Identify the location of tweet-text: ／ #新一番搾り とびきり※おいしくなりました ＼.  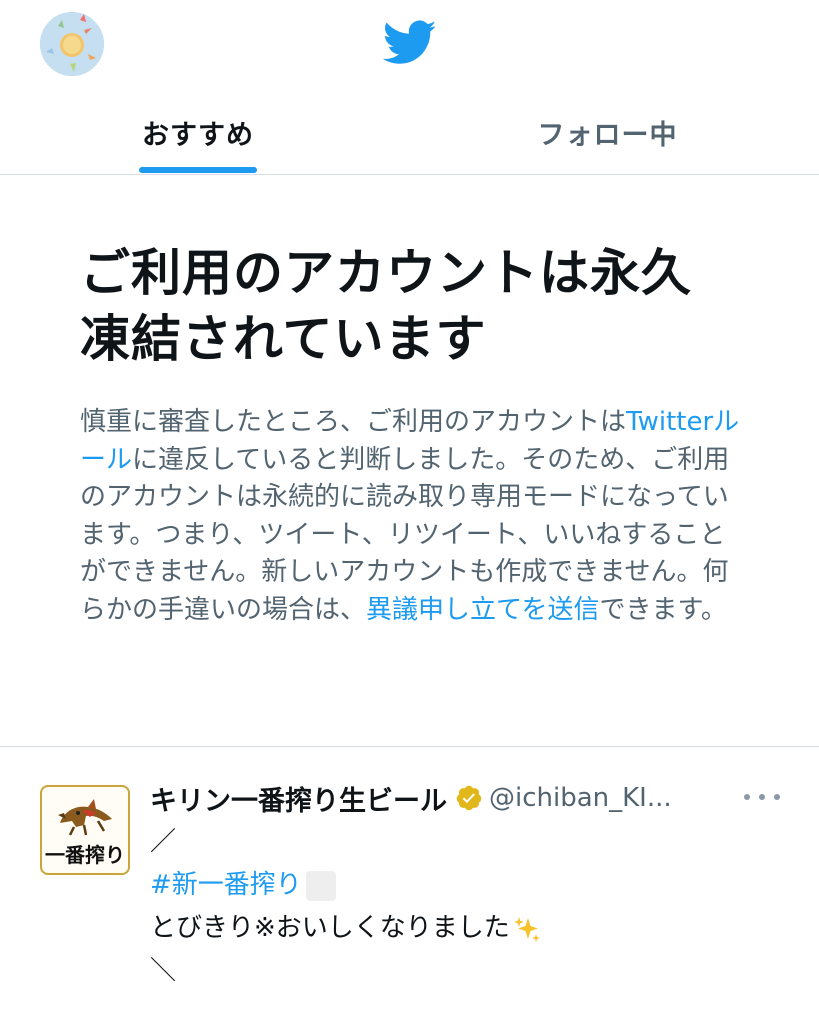
(470, 907).